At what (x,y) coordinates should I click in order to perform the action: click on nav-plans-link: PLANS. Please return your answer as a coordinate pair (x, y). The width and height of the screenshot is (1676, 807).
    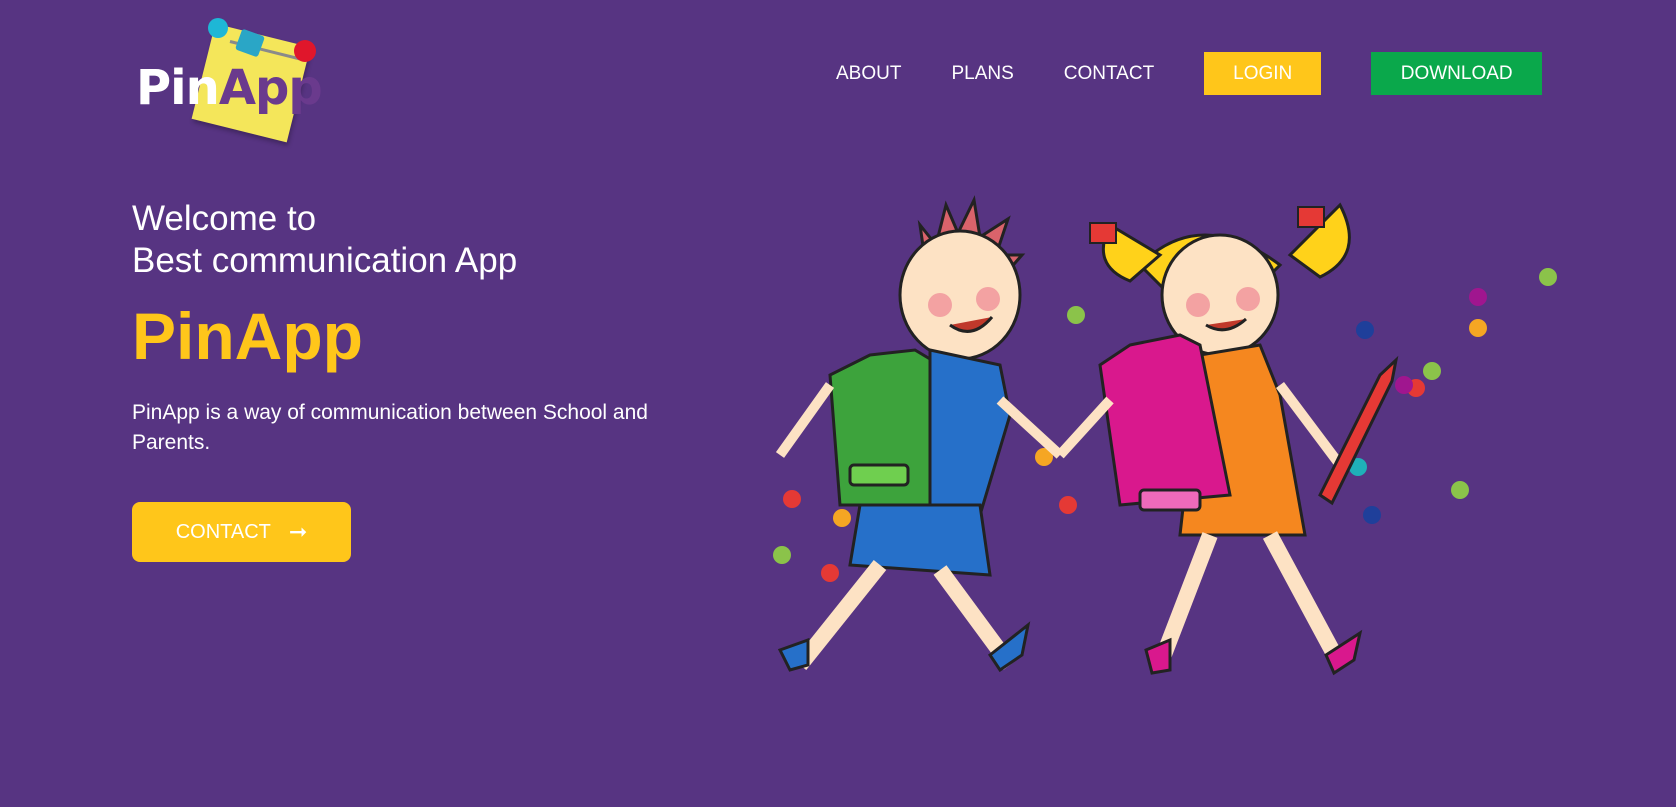
    Looking at the image, I should click on (982, 74).